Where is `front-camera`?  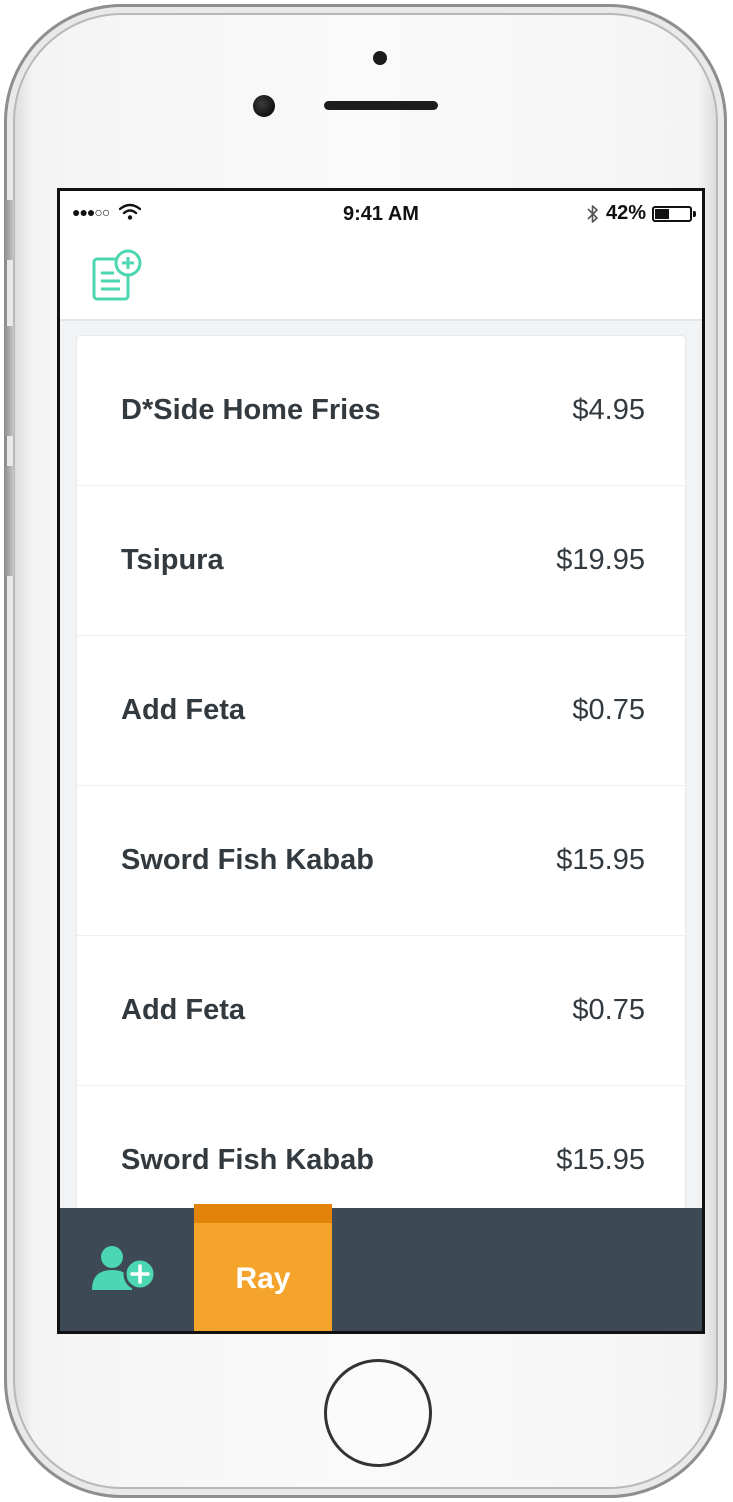
front-camera is located at coordinates (264, 106).